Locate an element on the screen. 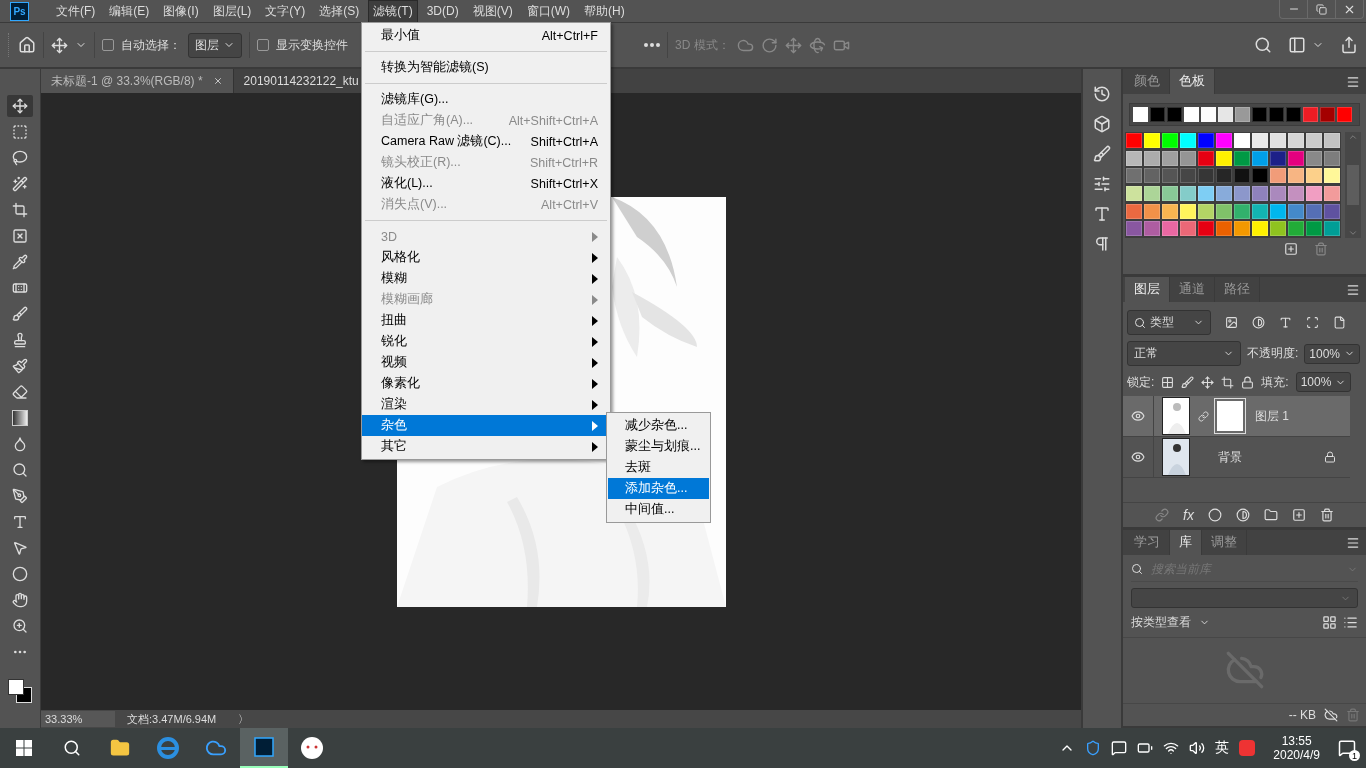 Image resolution: width=1366 pixels, height=768 pixels. clock: 13:55 2020/4/9 is located at coordinates (1296, 748).